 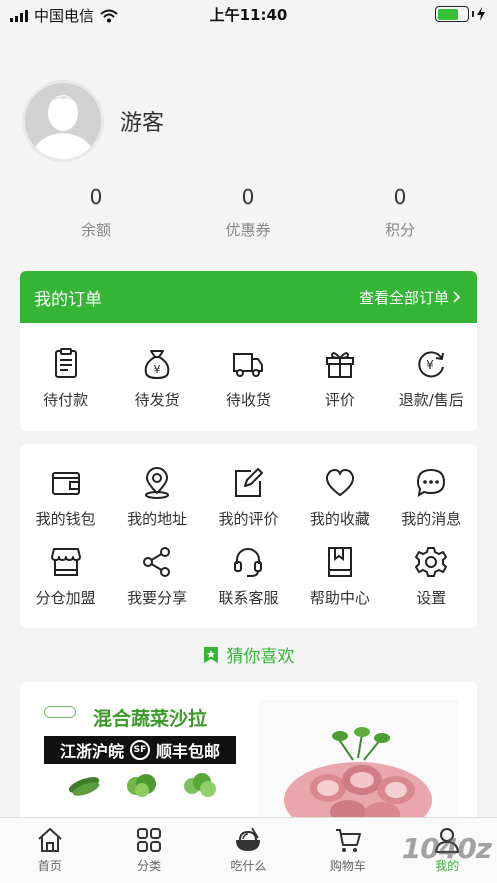 I want to click on money-bag-icon: ¥, so click(x=157, y=365).